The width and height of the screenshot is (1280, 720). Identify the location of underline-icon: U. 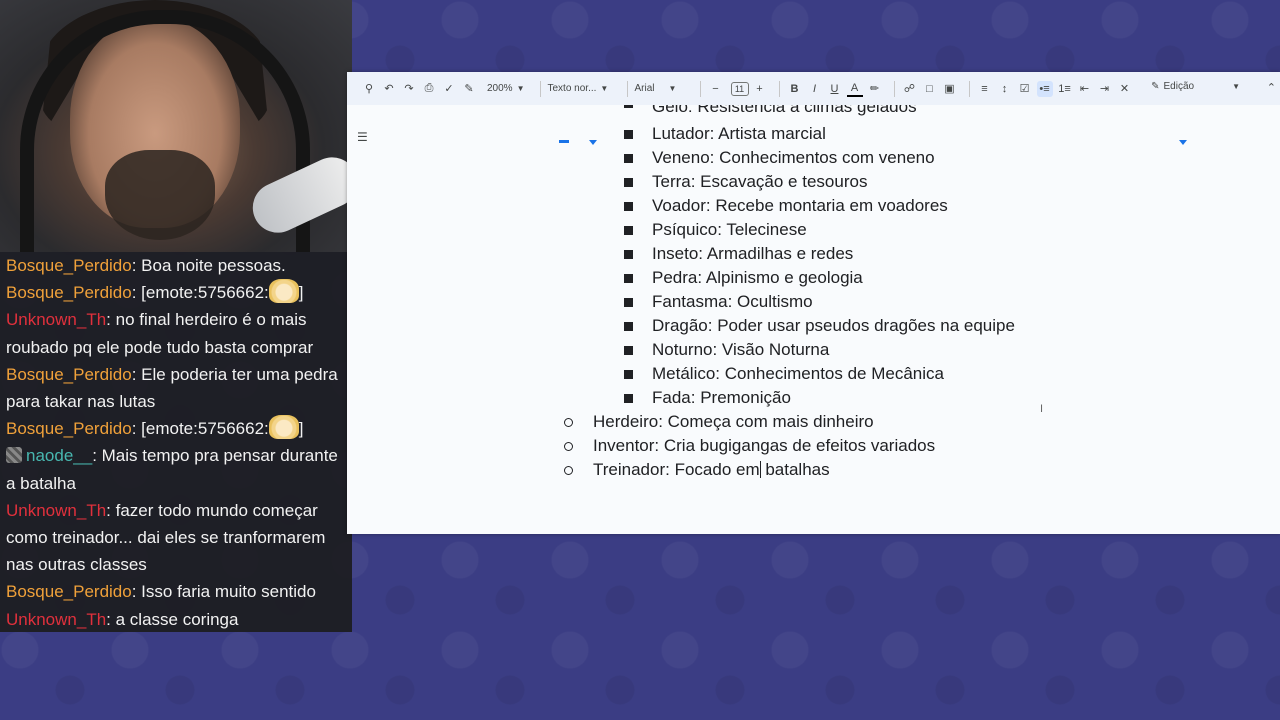
(835, 89).